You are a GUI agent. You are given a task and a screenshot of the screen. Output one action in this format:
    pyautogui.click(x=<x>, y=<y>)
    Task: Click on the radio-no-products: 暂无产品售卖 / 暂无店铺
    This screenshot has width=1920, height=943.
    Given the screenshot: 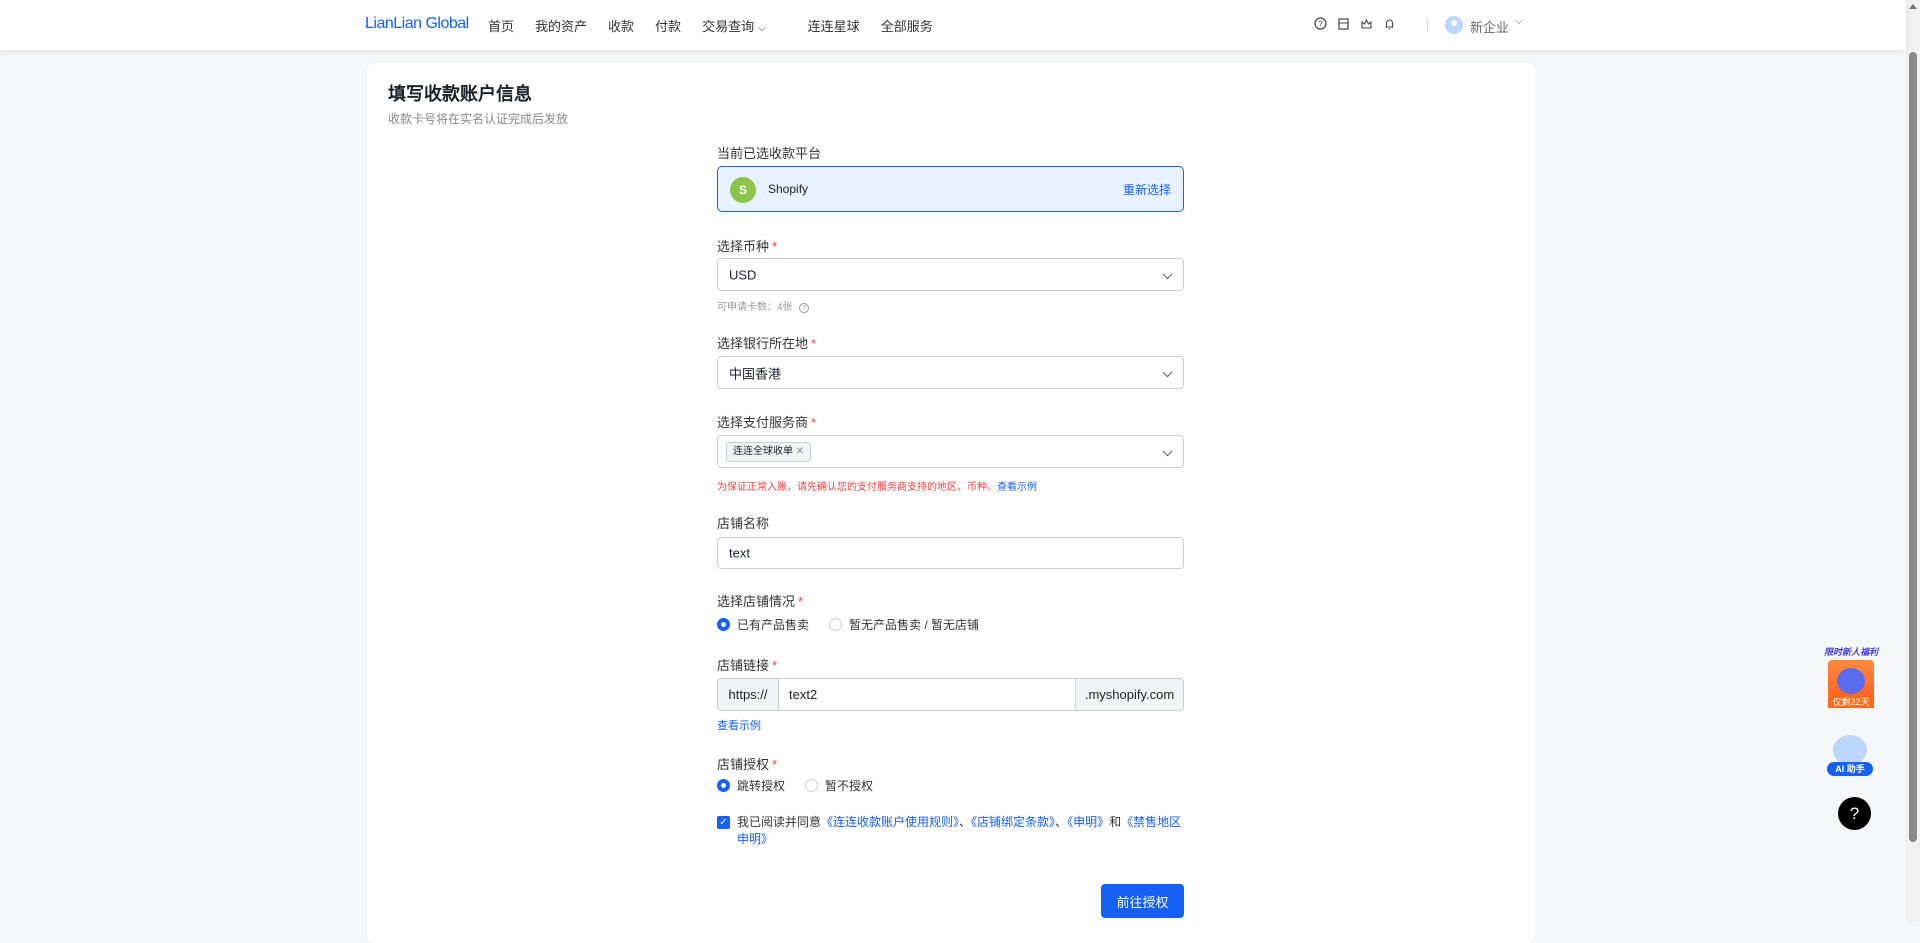 What is the action you would take?
    pyautogui.click(x=904, y=624)
    